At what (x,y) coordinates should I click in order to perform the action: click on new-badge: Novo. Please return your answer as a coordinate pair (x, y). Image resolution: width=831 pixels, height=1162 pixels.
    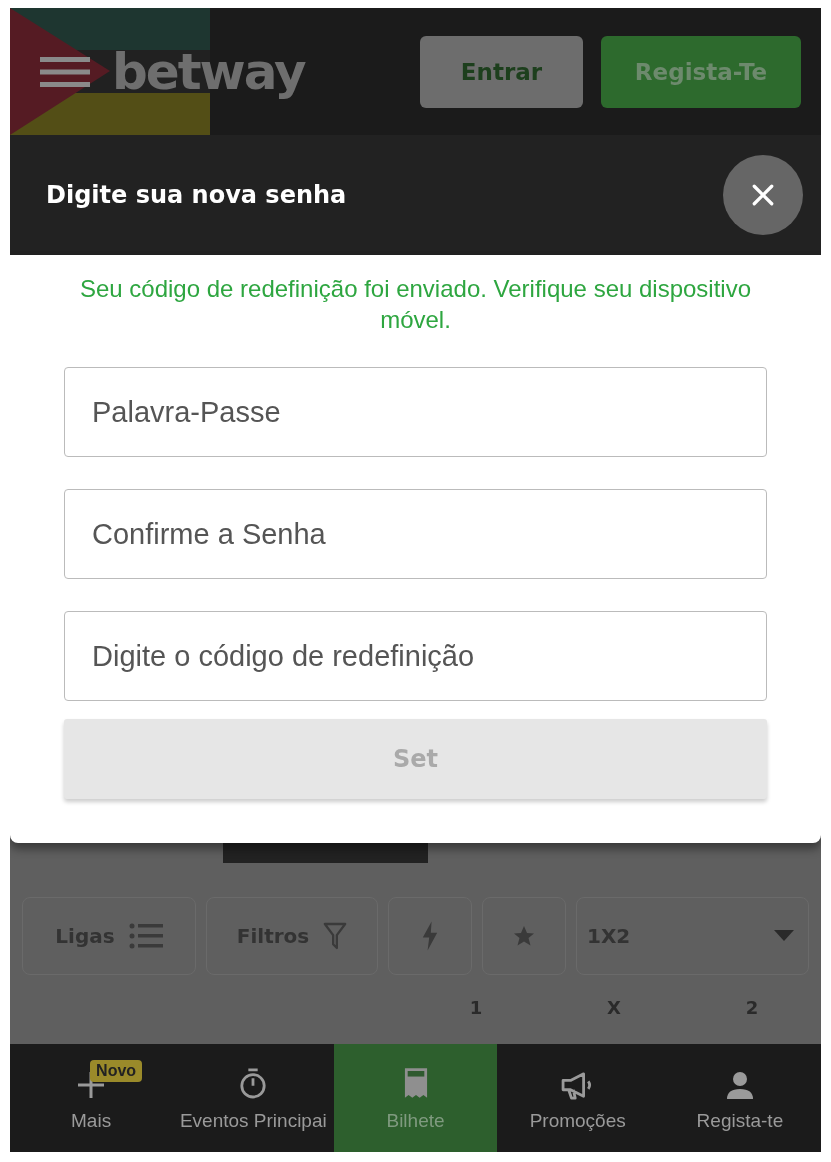
    Looking at the image, I should click on (116, 1071).